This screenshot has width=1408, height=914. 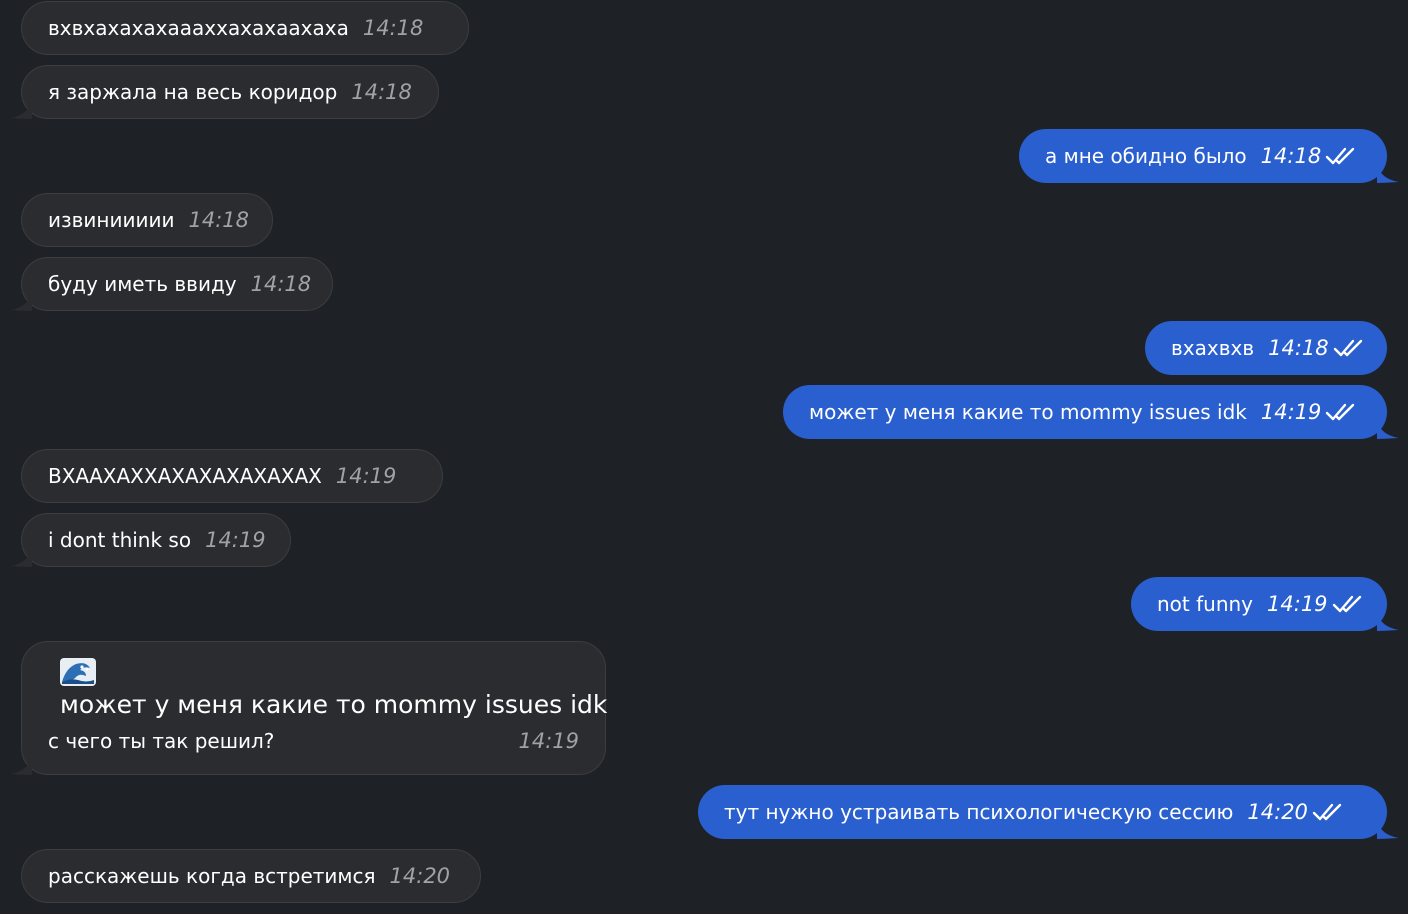 I want to click on message-bubble: i dont think so 14:19, so click(x=150, y=540).